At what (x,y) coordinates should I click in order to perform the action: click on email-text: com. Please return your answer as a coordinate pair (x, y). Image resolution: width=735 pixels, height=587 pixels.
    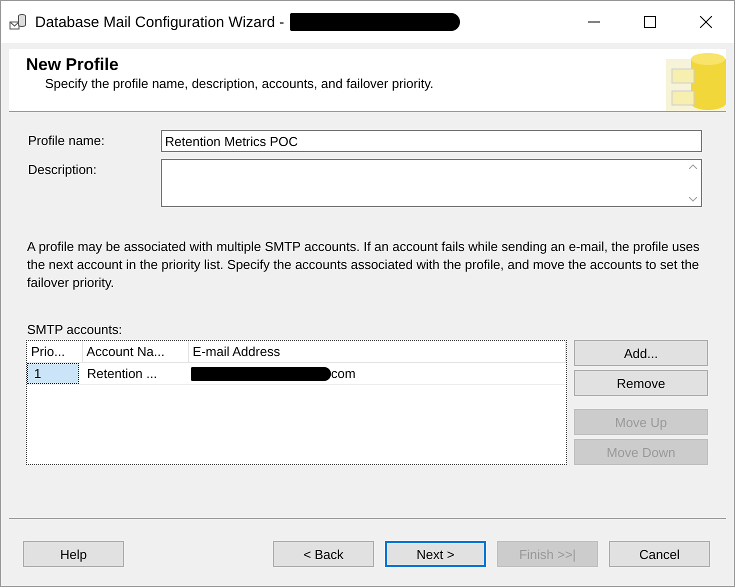
    Looking at the image, I should click on (343, 373).